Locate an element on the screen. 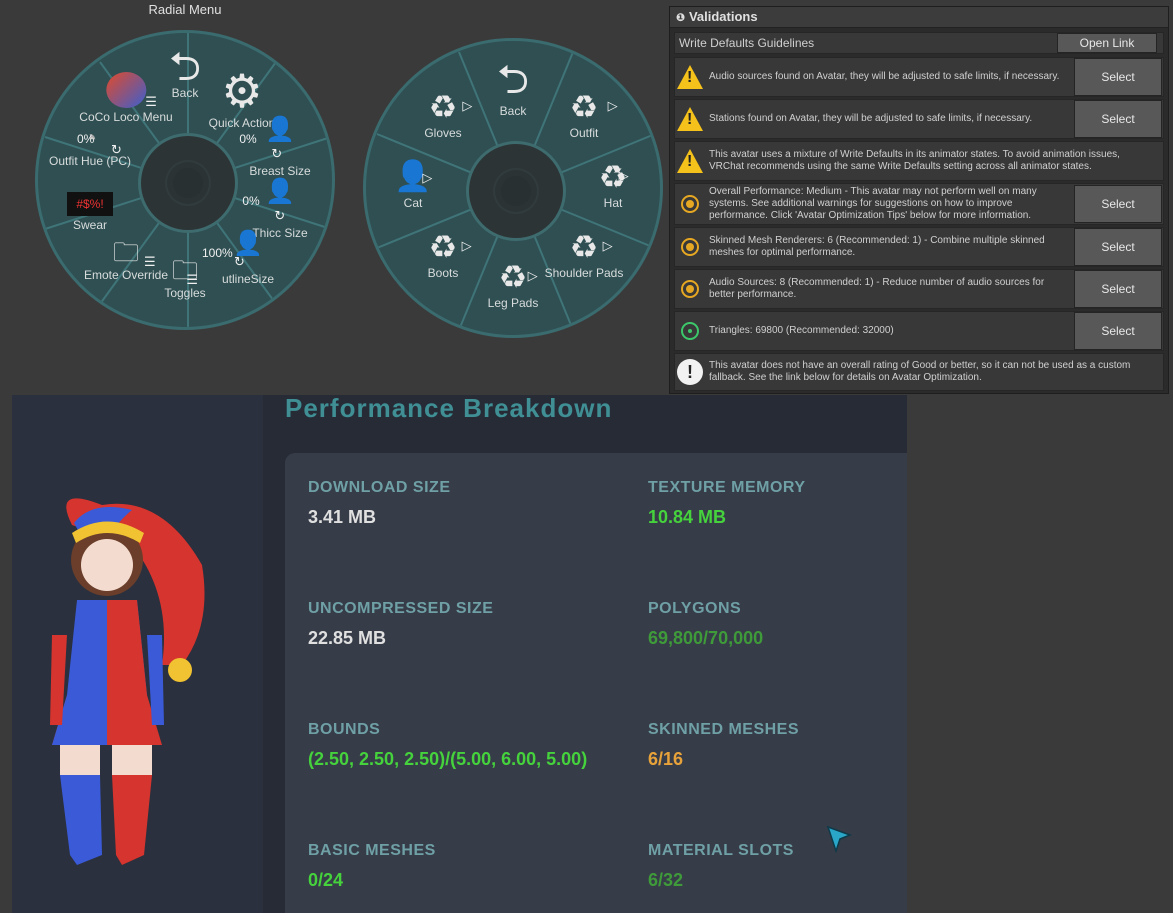 The width and height of the screenshot is (1173, 913). radial-item-leg-pads: ♻ ▷ Leg Pads is located at coordinates (513, 285).